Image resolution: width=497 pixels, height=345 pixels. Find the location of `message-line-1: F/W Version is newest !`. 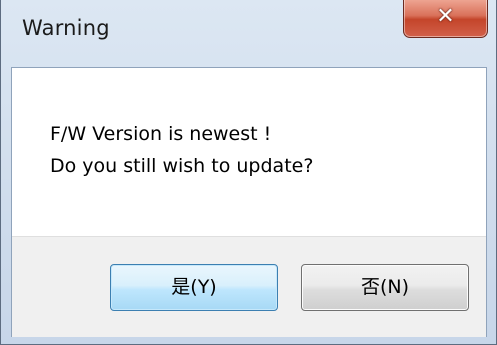

message-line-1: F/W Version is newest ! is located at coordinates (161, 134).